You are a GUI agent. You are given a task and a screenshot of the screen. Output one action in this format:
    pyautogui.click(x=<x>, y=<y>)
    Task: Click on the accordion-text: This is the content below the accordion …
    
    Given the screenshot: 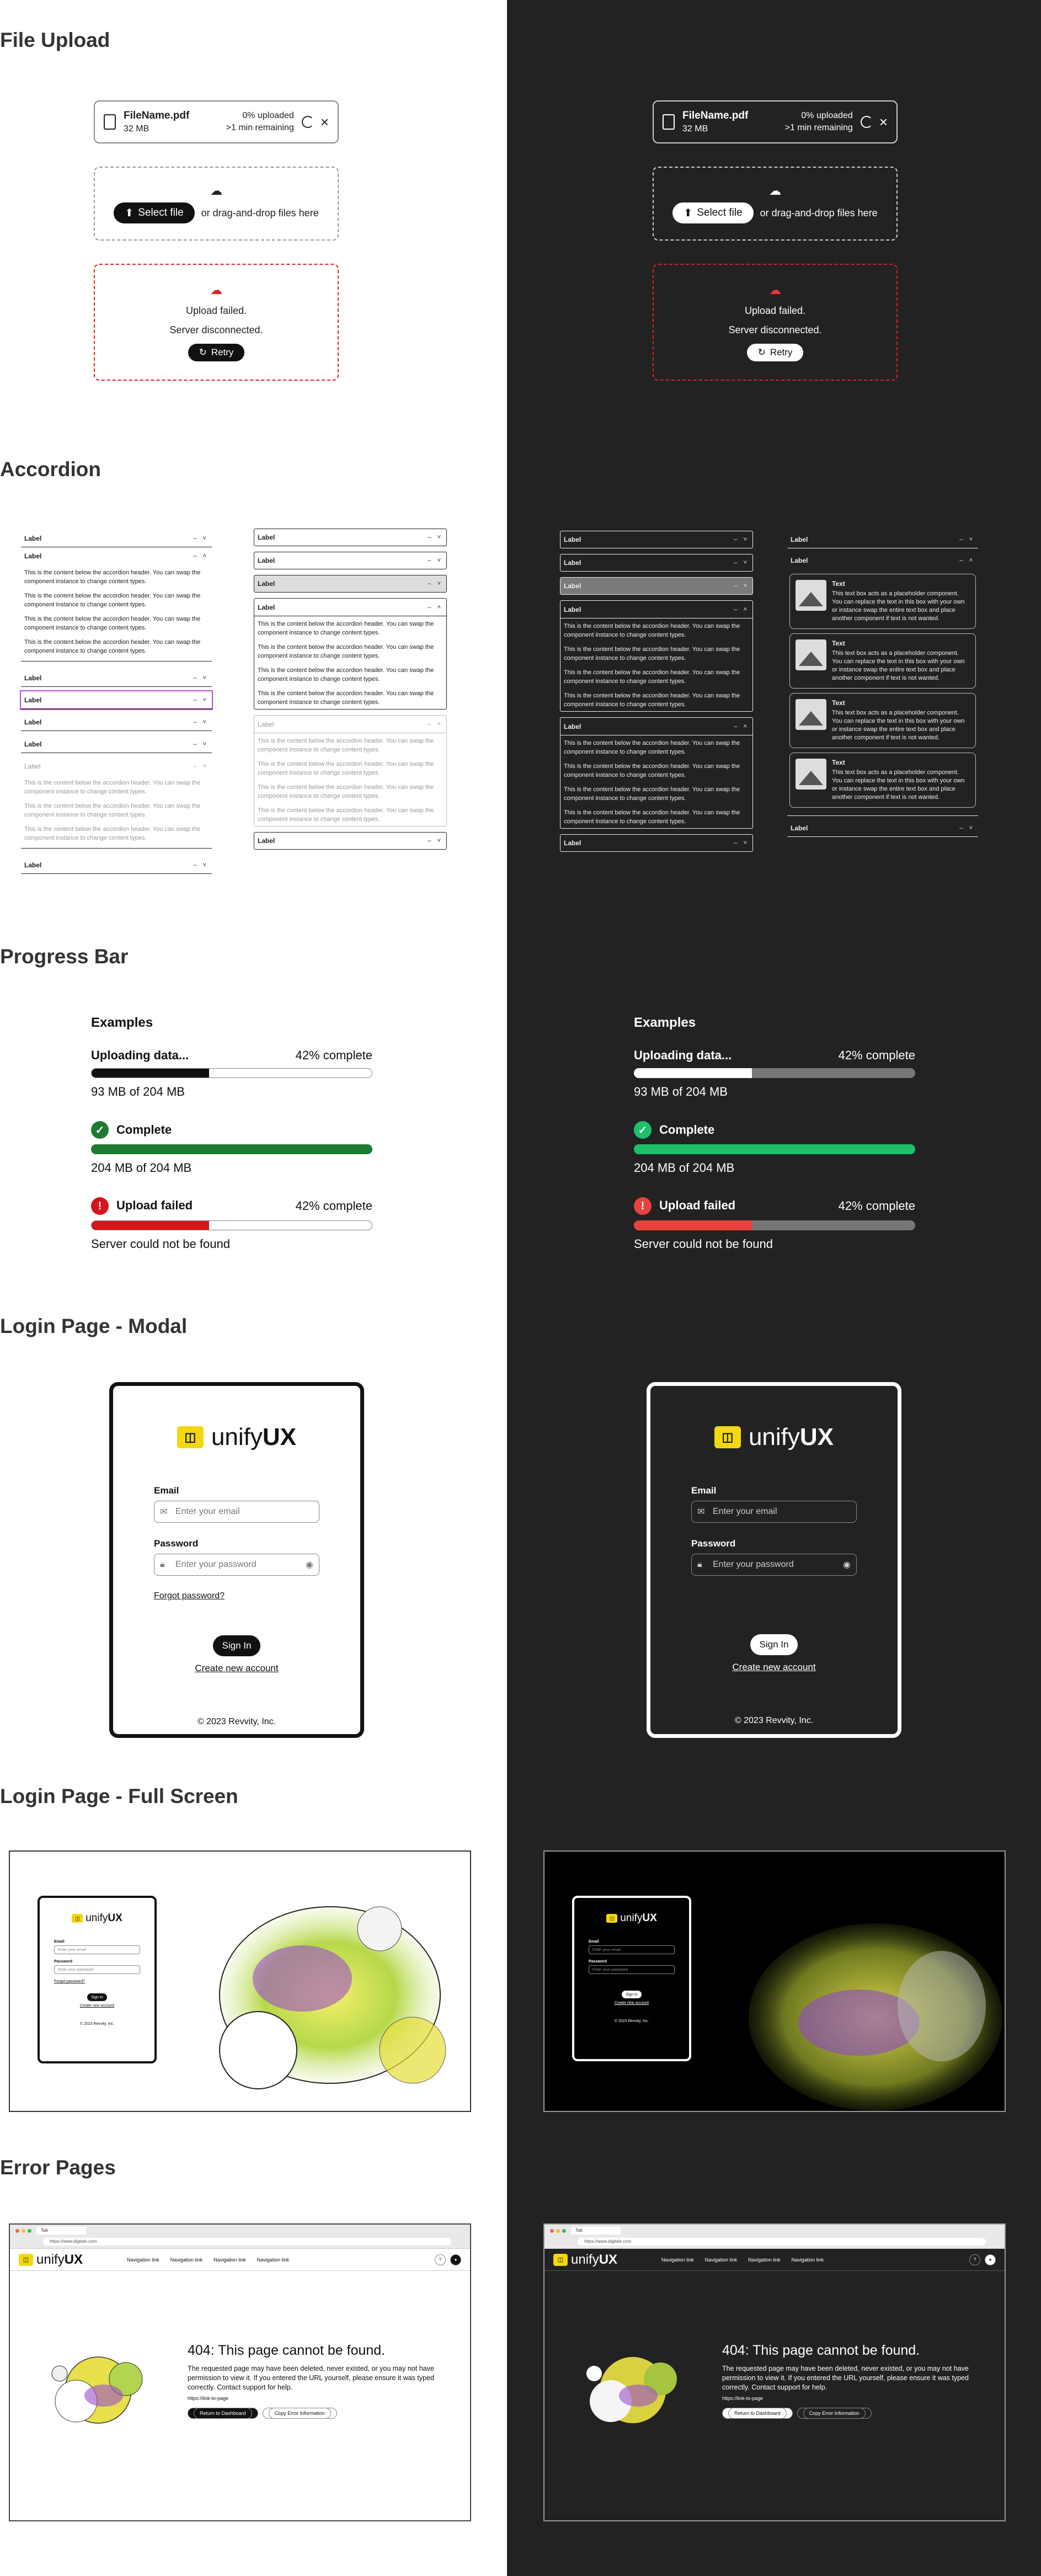 What is the action you would take?
    pyautogui.click(x=652, y=677)
    